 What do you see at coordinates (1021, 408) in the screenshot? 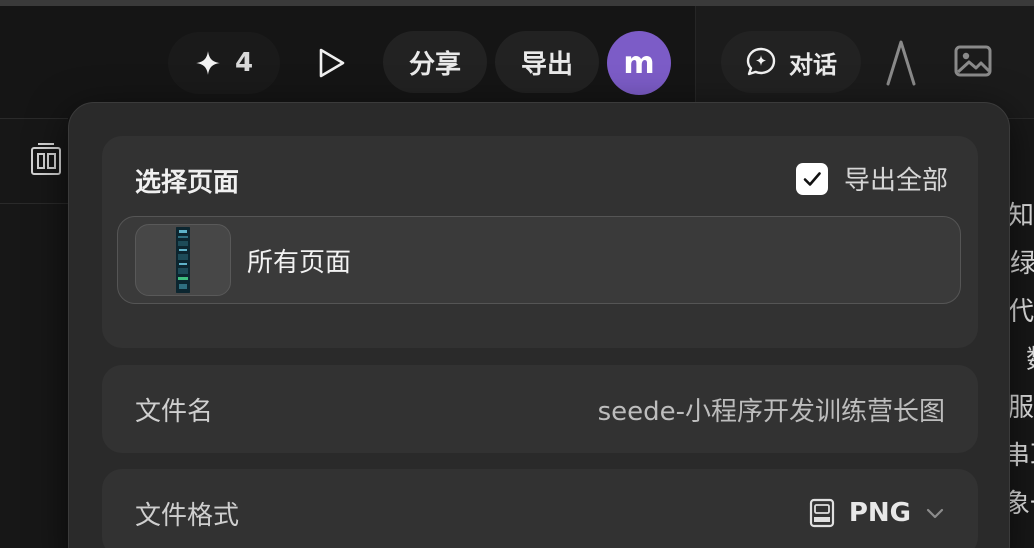
I see `side-text: 服` at bounding box center [1021, 408].